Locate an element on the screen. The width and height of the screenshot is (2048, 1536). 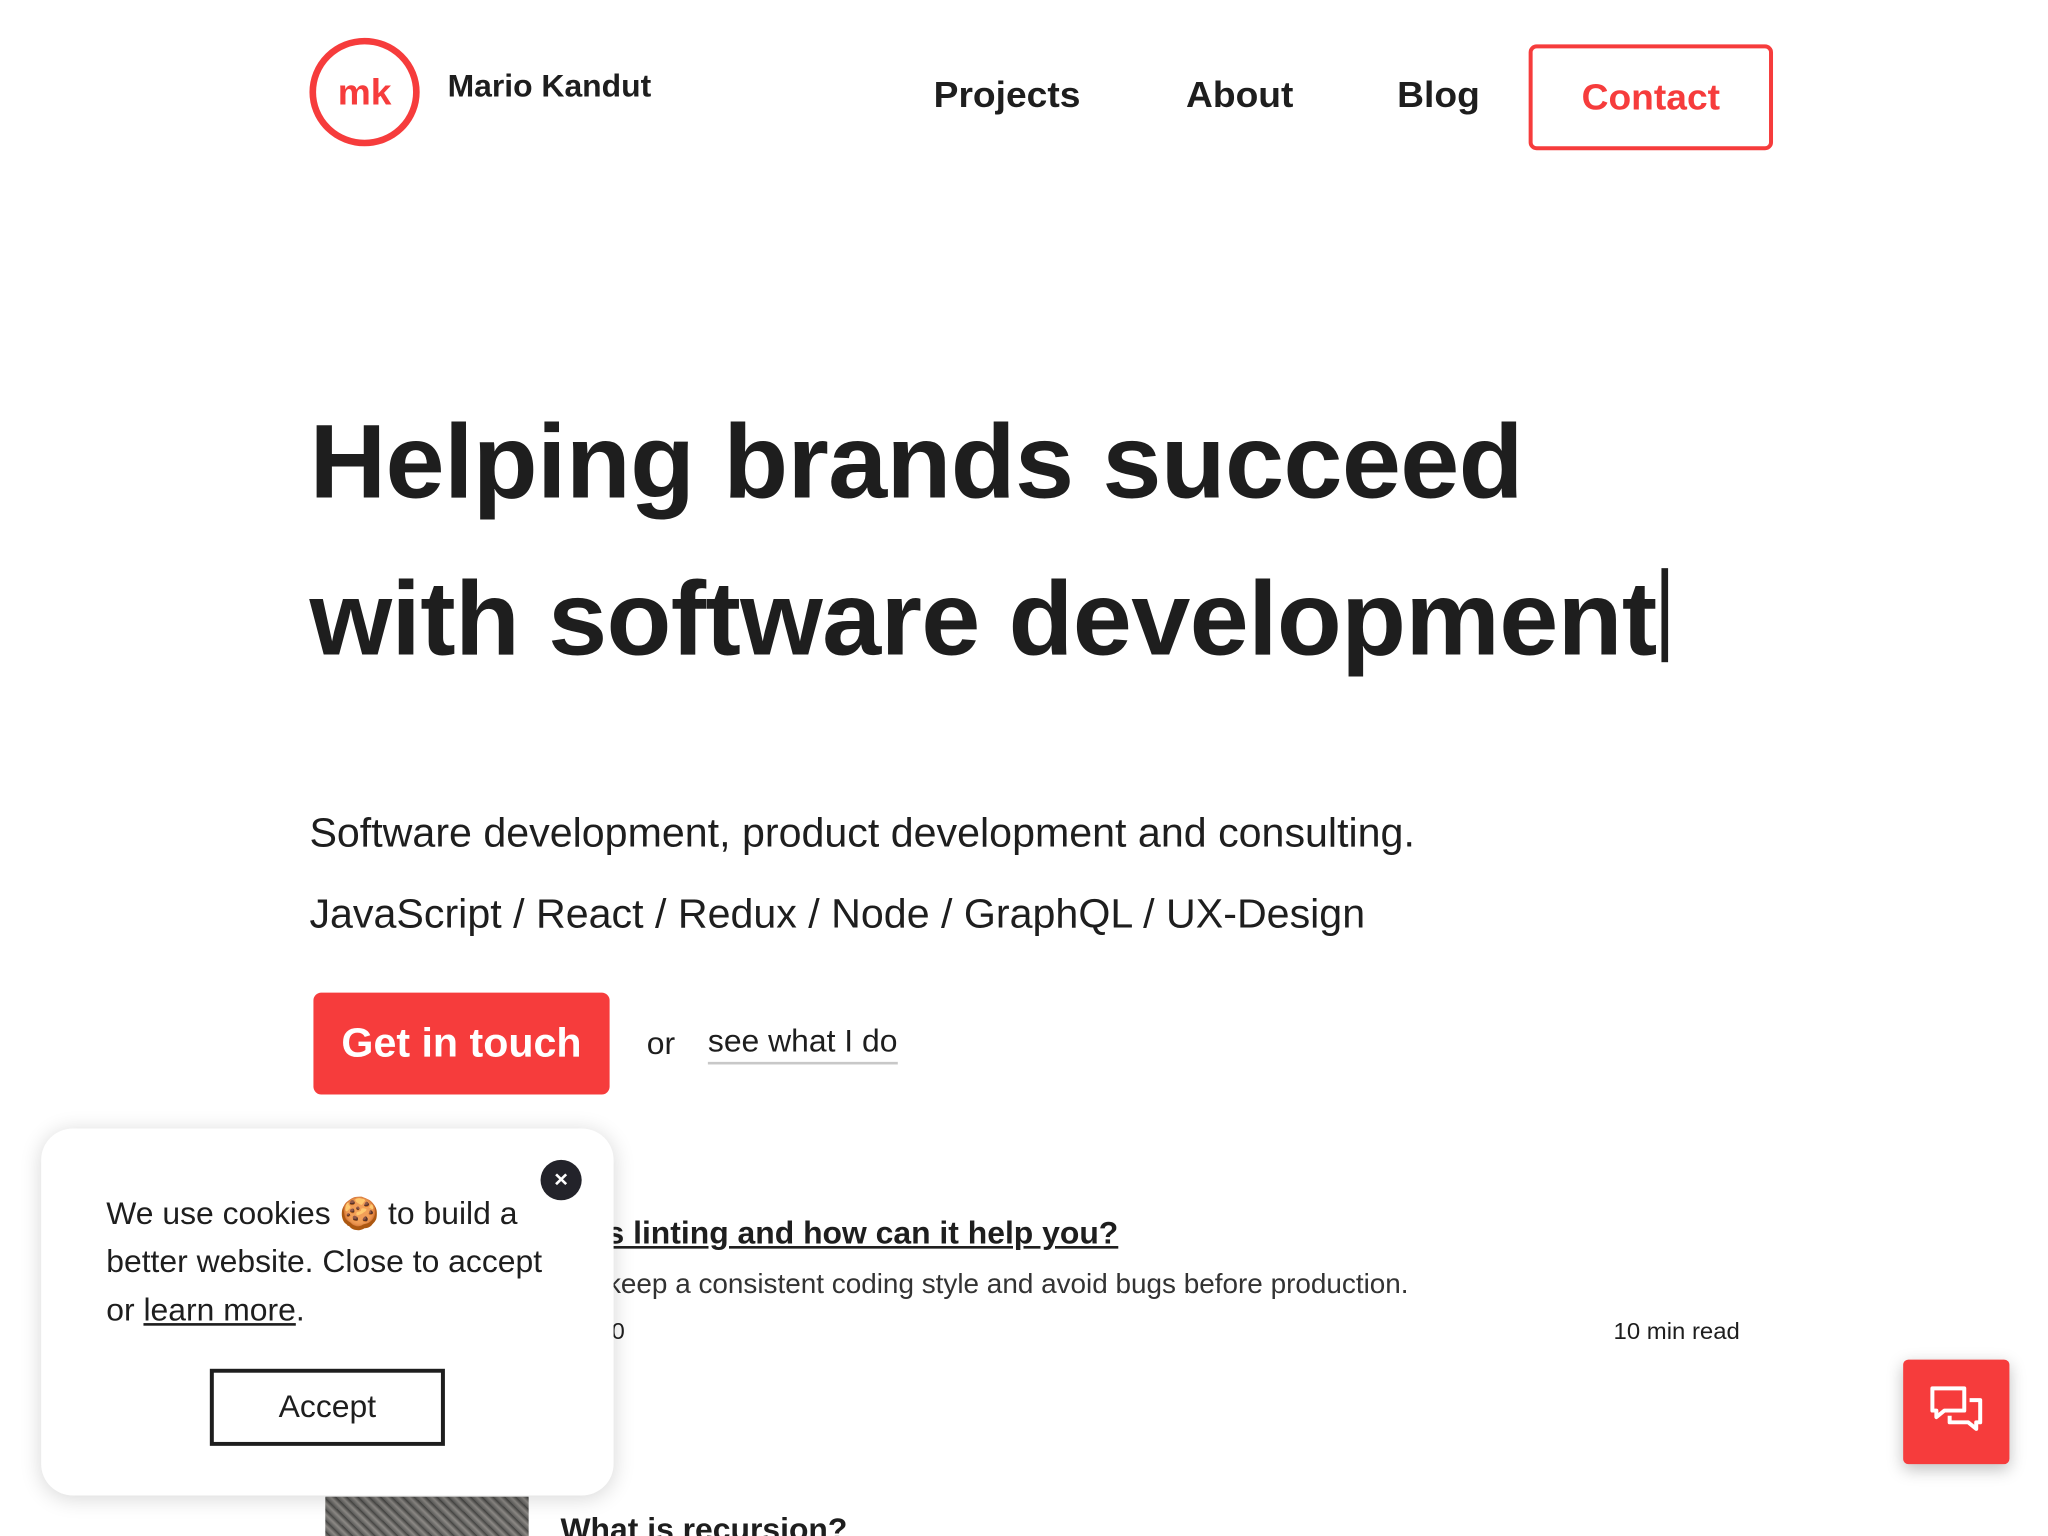
get-in-touch-button: Get in touch is located at coordinates (461, 1043).